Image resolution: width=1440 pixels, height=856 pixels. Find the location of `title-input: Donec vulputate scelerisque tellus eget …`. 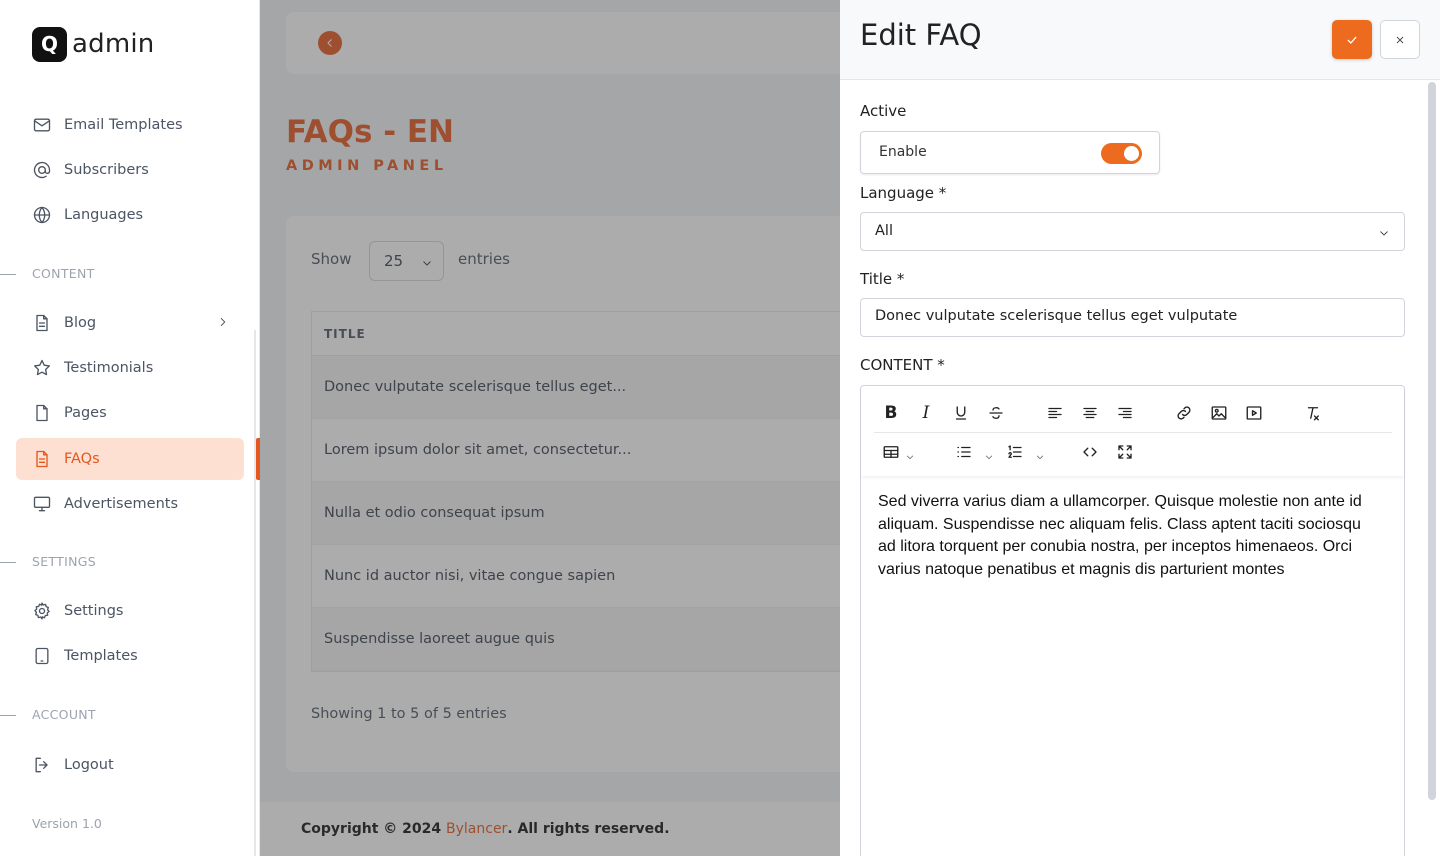

title-input: Donec vulputate scelerisque tellus eget … is located at coordinates (1132, 317).